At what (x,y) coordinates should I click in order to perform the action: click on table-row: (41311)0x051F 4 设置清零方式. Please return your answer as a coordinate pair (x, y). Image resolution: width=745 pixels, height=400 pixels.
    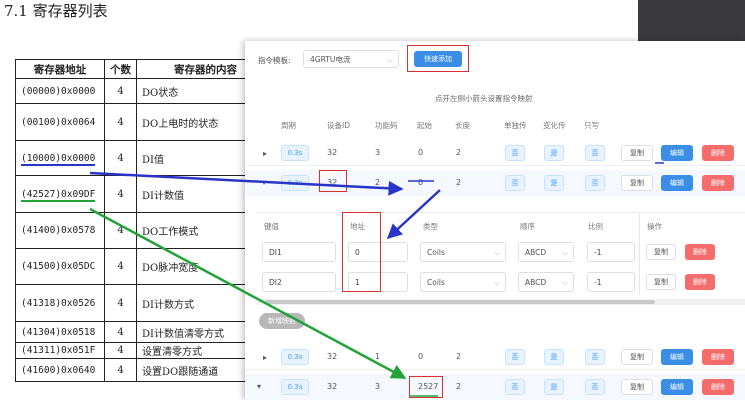
    Looking at the image, I should click on (145, 350).